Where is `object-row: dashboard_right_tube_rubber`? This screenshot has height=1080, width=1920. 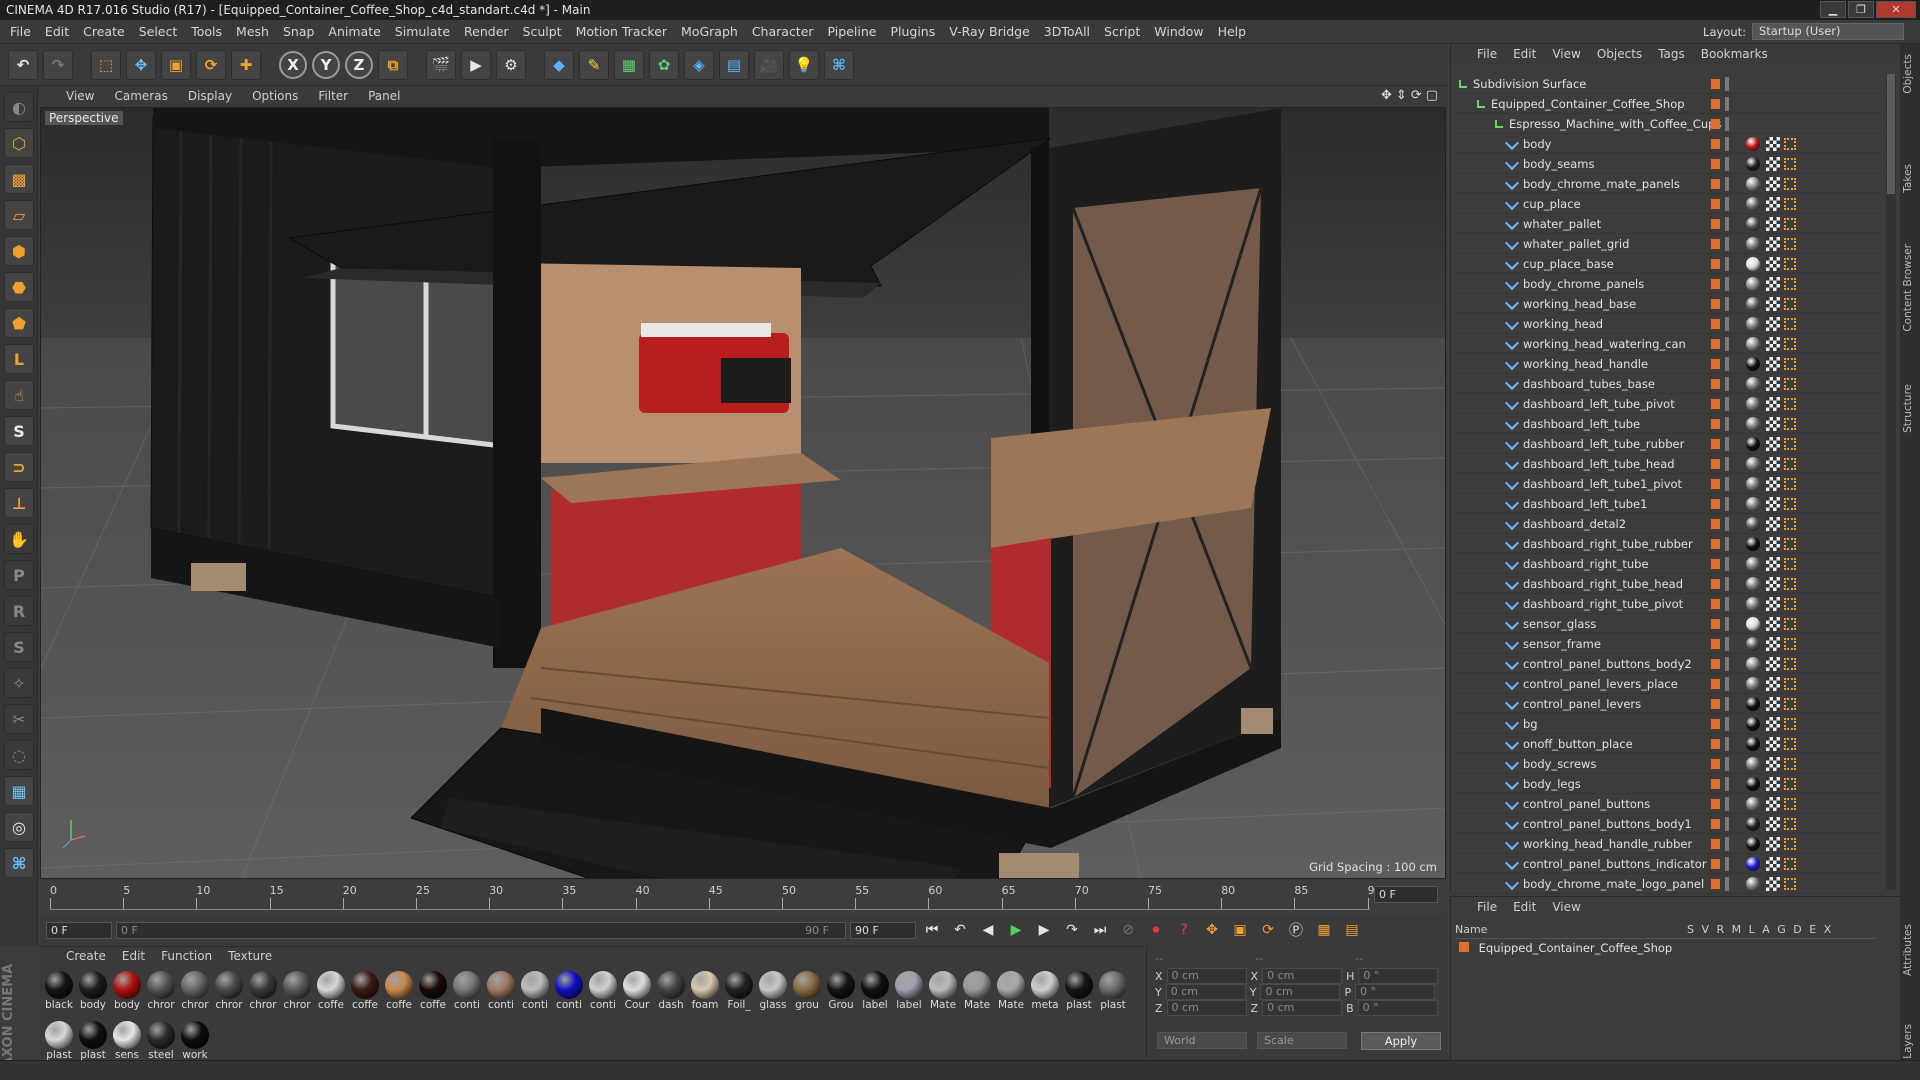 object-row: dashboard_right_tube_rubber is located at coordinates (1666, 544).